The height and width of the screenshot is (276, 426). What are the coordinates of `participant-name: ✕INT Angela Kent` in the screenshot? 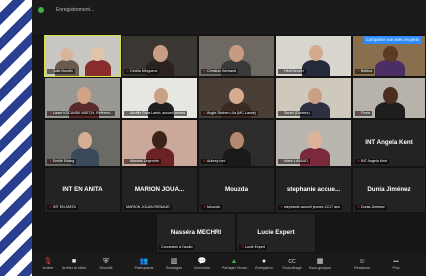 It's located at (372, 161).